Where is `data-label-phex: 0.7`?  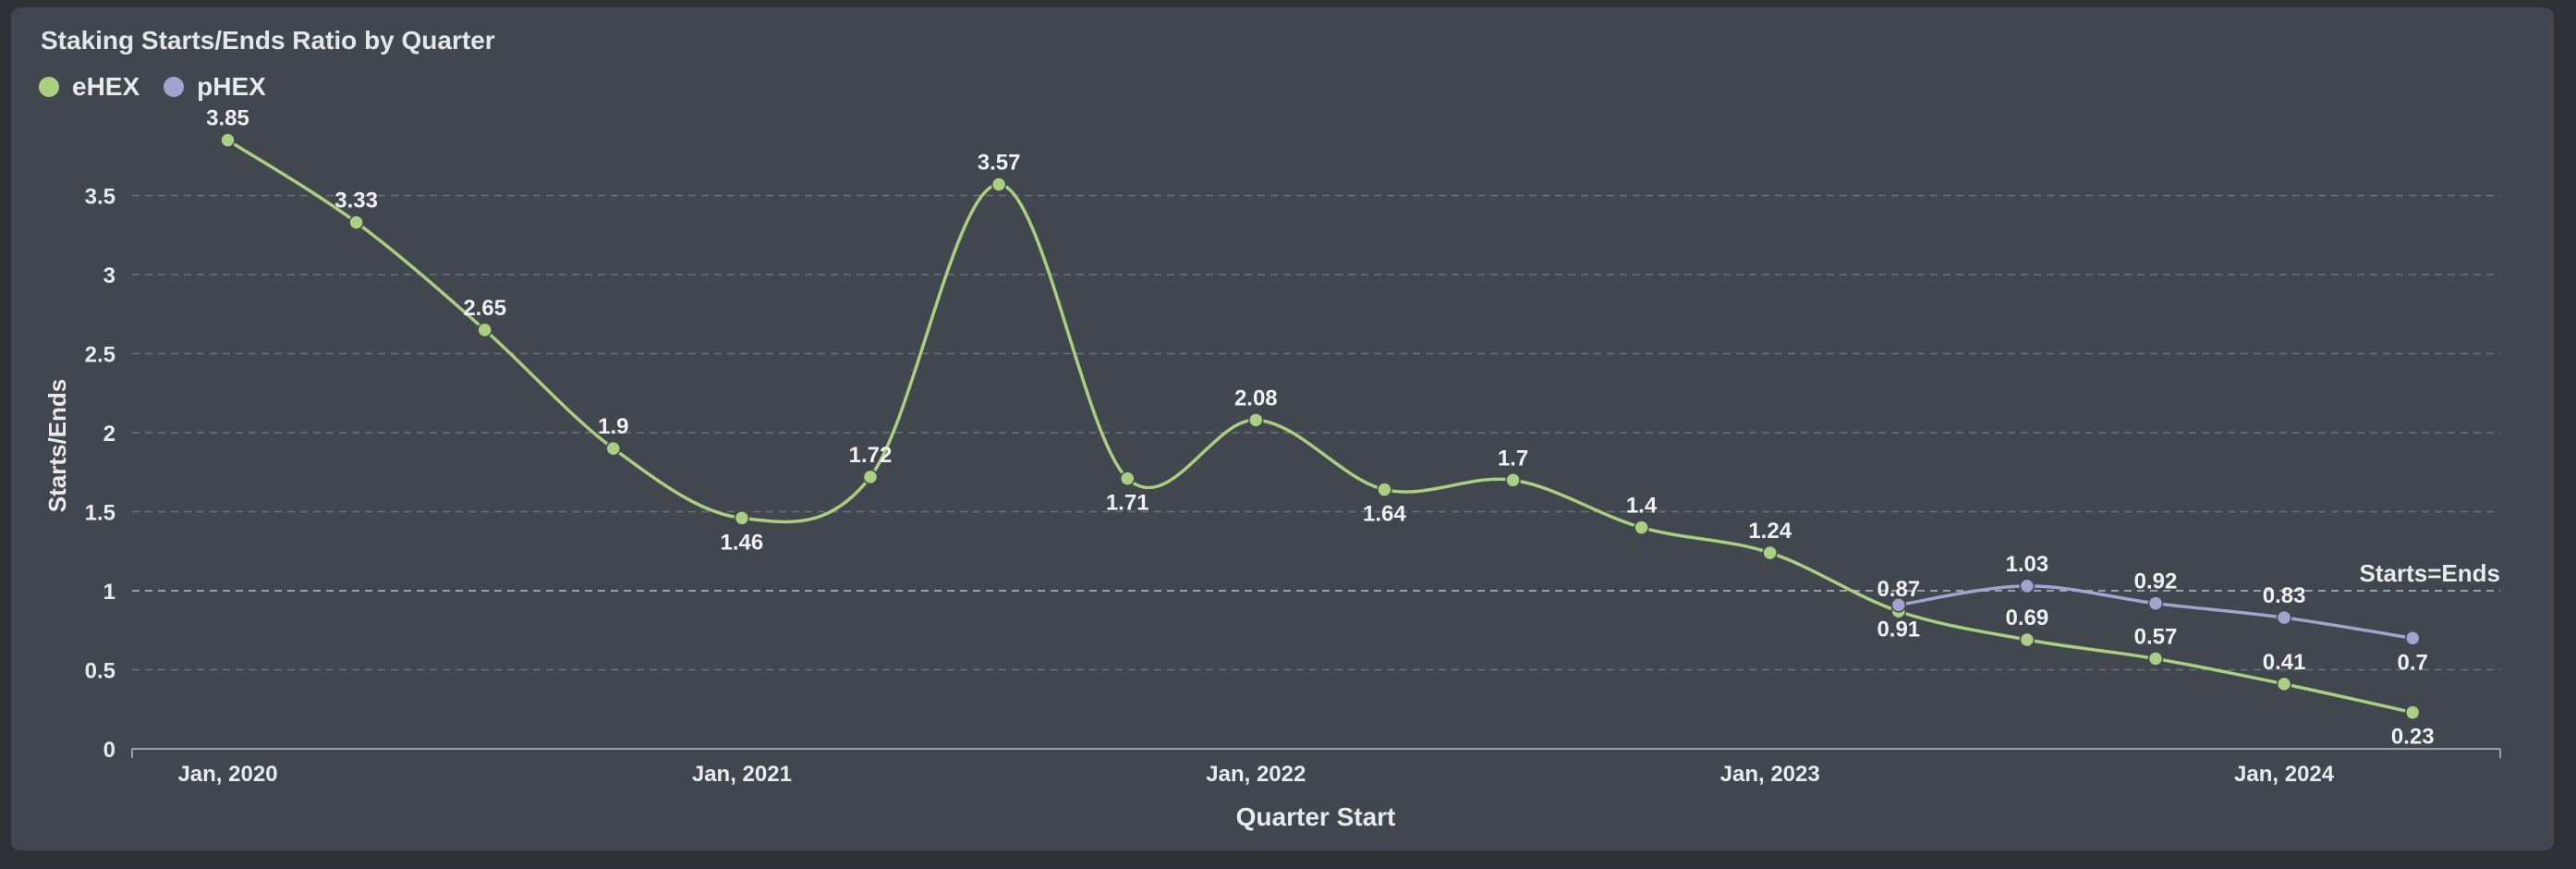 data-label-phex: 0.7 is located at coordinates (2413, 662).